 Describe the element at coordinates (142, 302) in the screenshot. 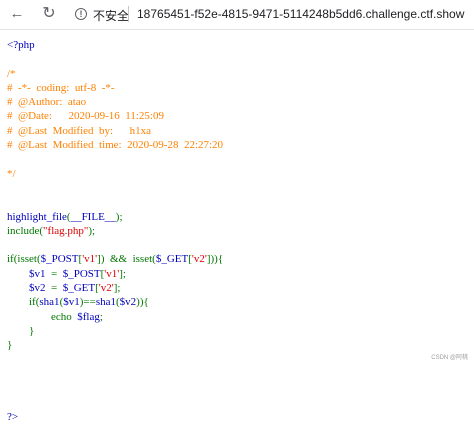

I see `code-token: )){` at that location.